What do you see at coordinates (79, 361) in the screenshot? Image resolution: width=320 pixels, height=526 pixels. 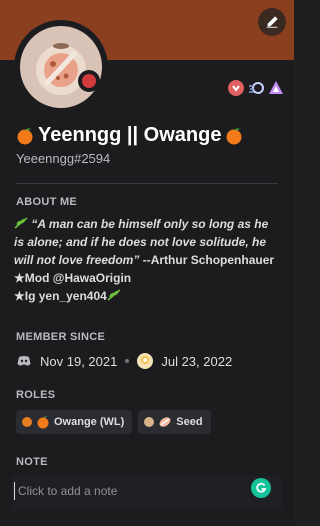 I see `discord-join-date: Nov 19, 2021` at bounding box center [79, 361].